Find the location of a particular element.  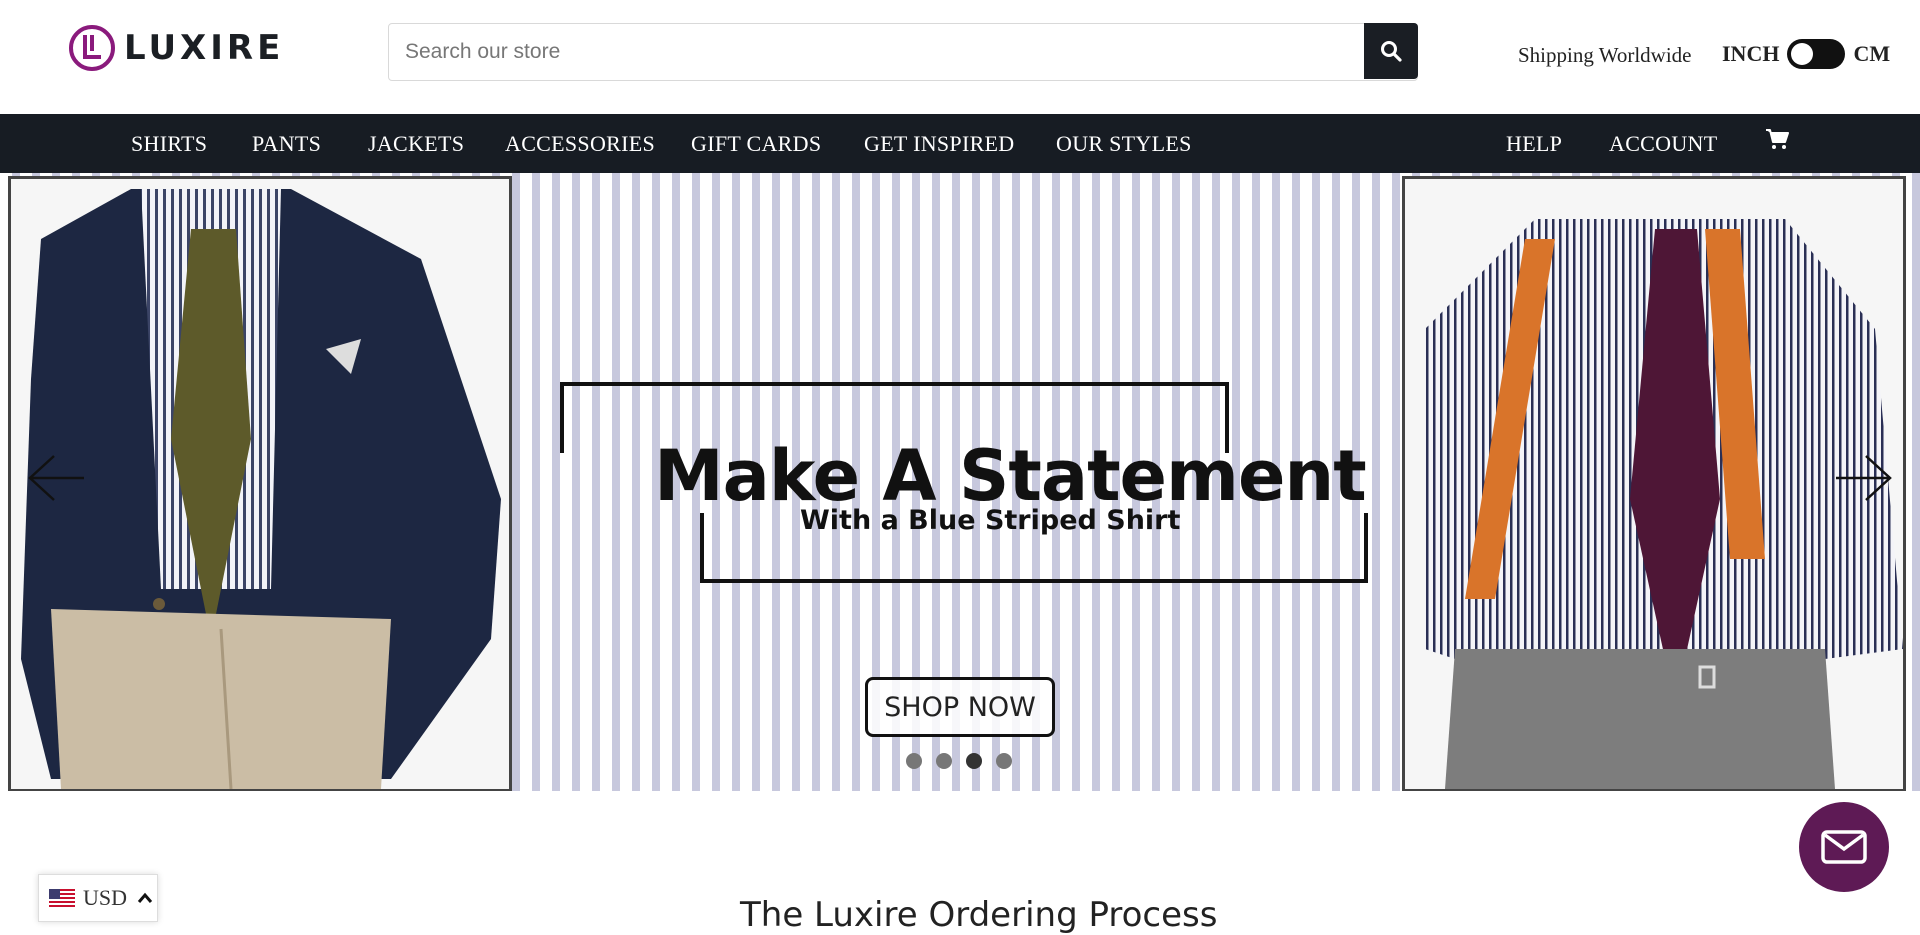

brand-logo: LUXIRE is located at coordinates (176, 48).